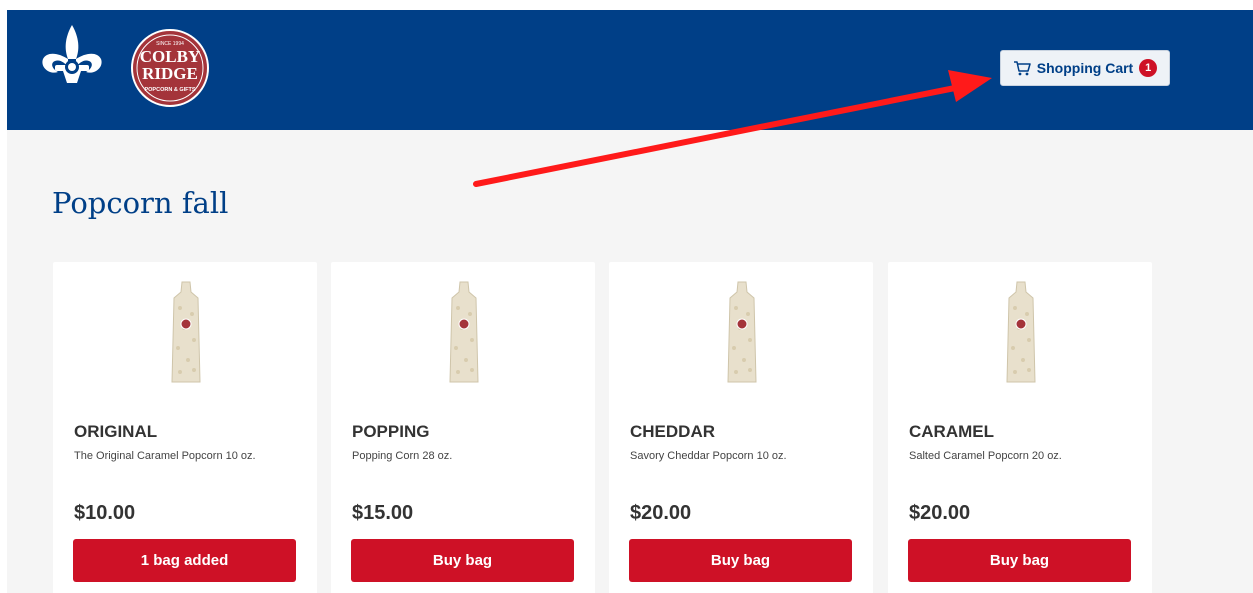  What do you see at coordinates (165, 456) in the screenshot?
I see `product-description: The Original Caramel Popcorn 10 oz.` at bounding box center [165, 456].